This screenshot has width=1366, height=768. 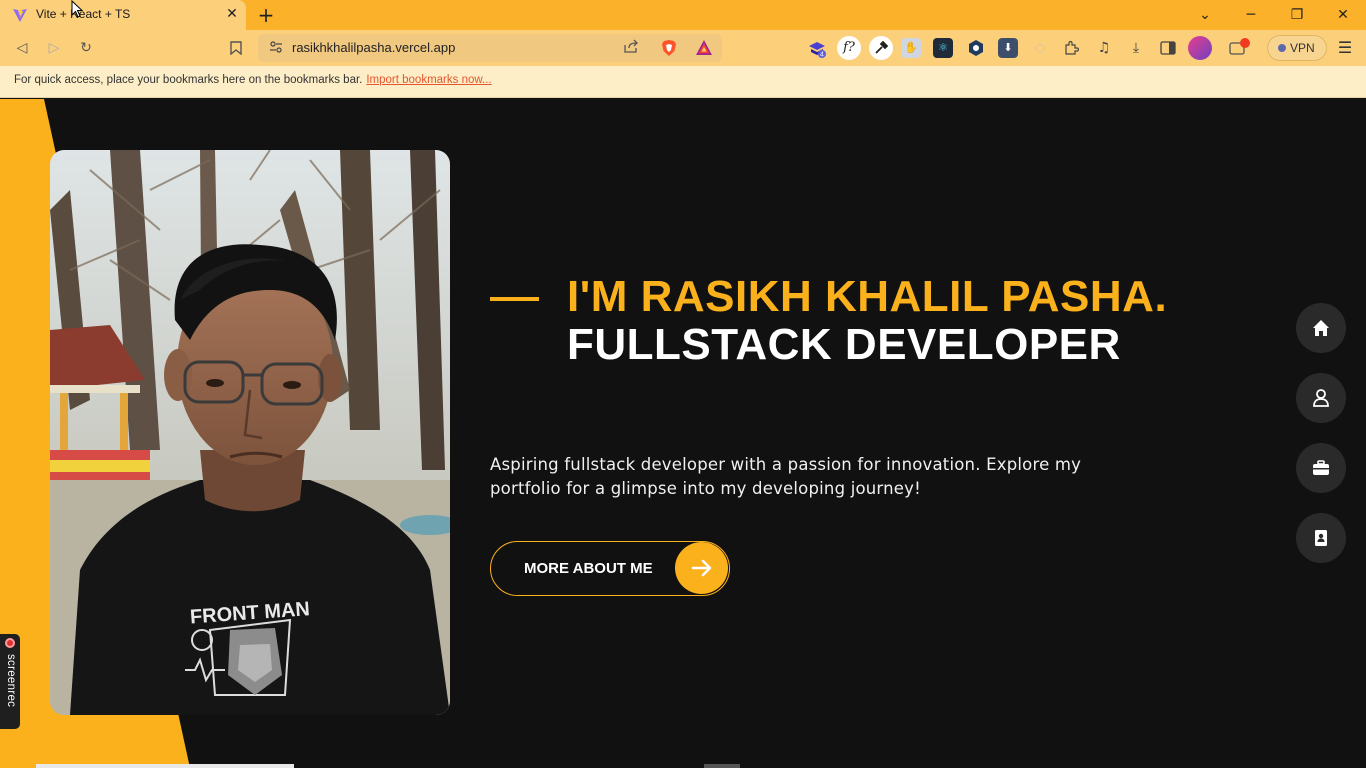 I want to click on side-nav-portfolio, so click(x=1321, y=468).